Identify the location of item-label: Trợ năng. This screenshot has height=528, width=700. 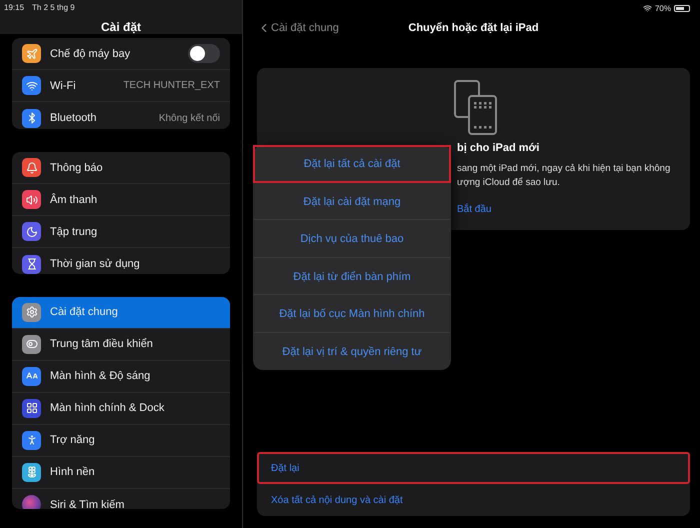
(73, 440).